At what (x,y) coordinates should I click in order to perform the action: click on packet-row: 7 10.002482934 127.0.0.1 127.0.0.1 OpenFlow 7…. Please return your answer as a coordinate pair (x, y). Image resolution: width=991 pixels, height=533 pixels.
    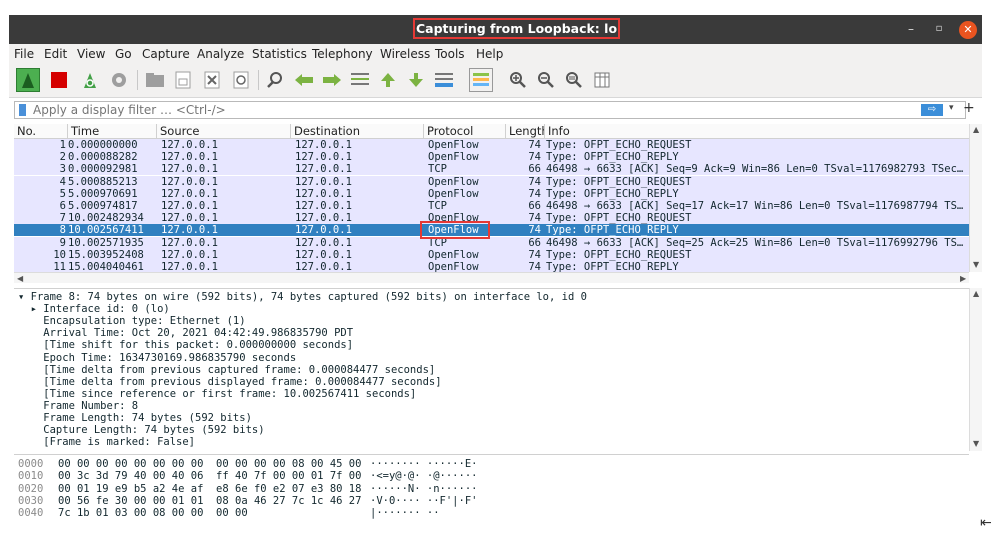
    Looking at the image, I should click on (491, 218).